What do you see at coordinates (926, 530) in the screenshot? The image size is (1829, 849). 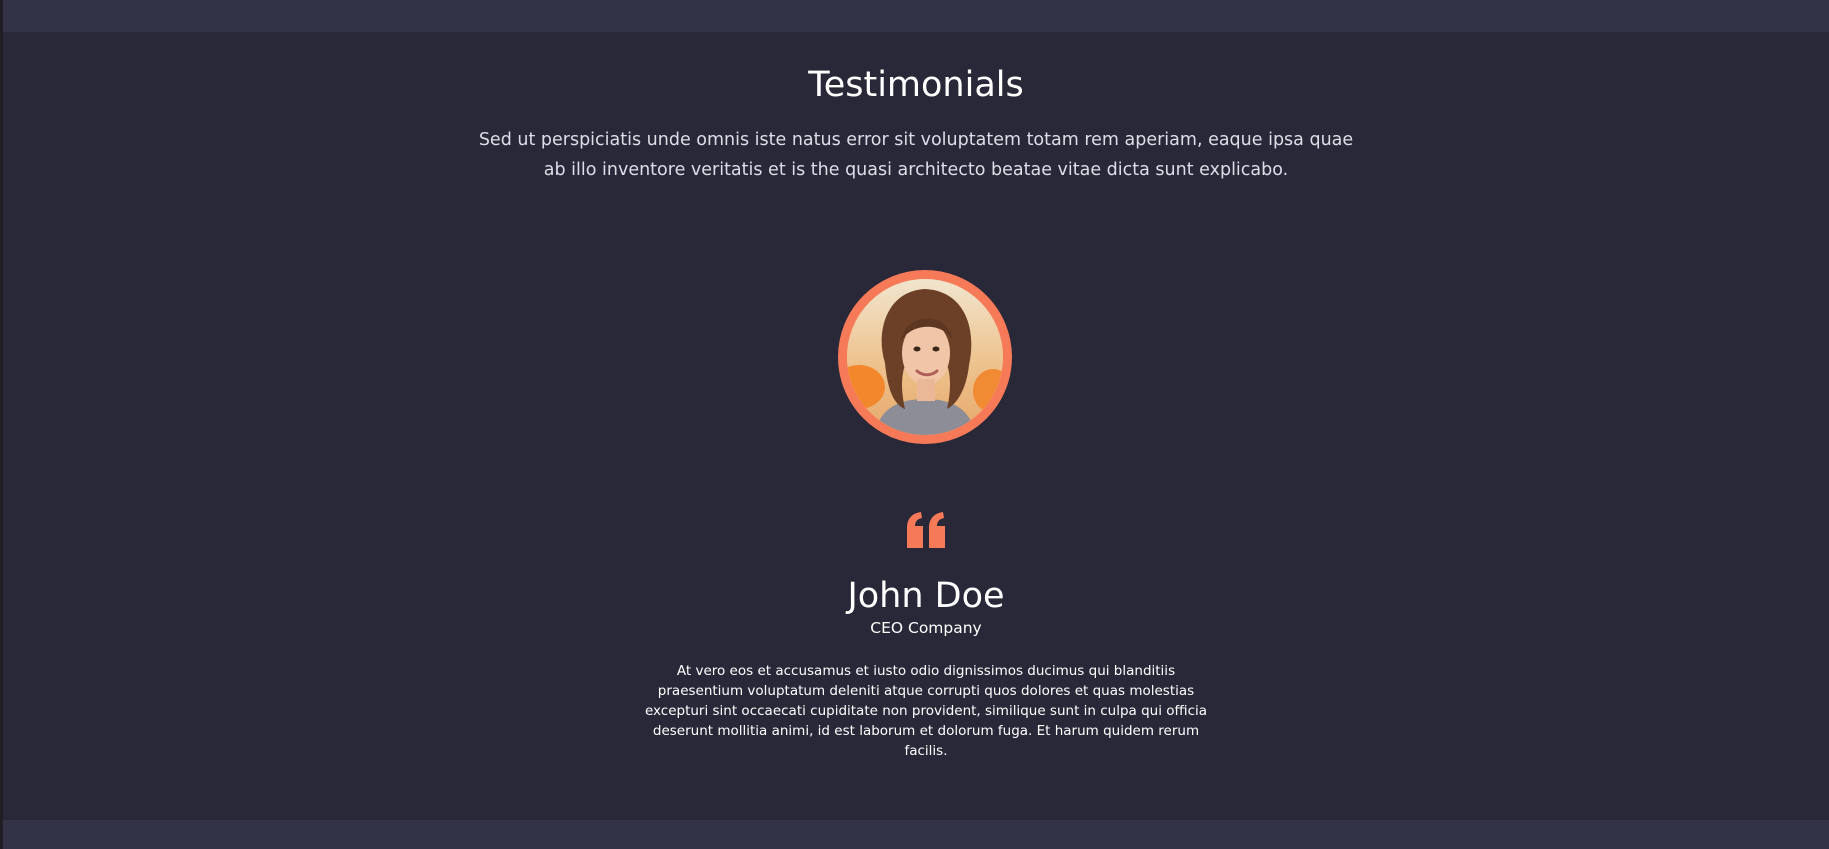 I see `quote-left-icon` at bounding box center [926, 530].